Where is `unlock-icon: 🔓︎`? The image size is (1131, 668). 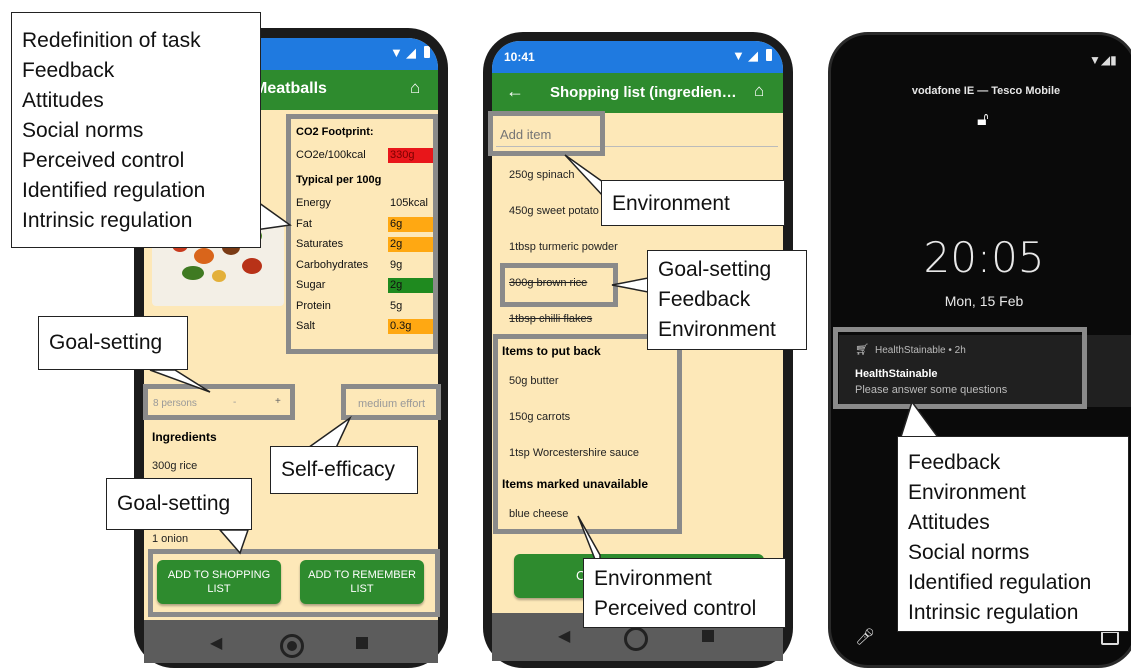
unlock-icon: 🔓︎ is located at coordinates (983, 119).